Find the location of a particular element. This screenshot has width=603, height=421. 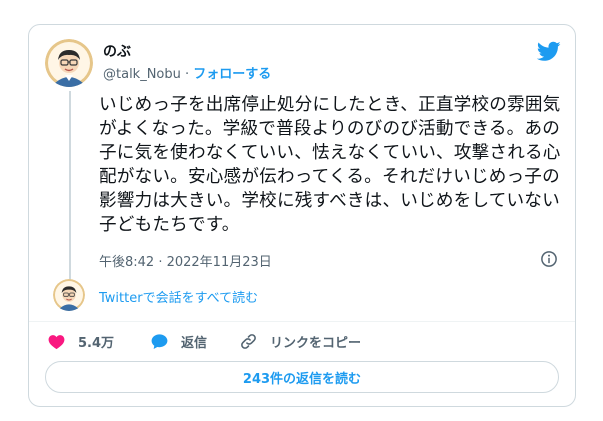

tweet-timestamp: 午後8:42 · 2022年11月23日 is located at coordinates (185, 260).